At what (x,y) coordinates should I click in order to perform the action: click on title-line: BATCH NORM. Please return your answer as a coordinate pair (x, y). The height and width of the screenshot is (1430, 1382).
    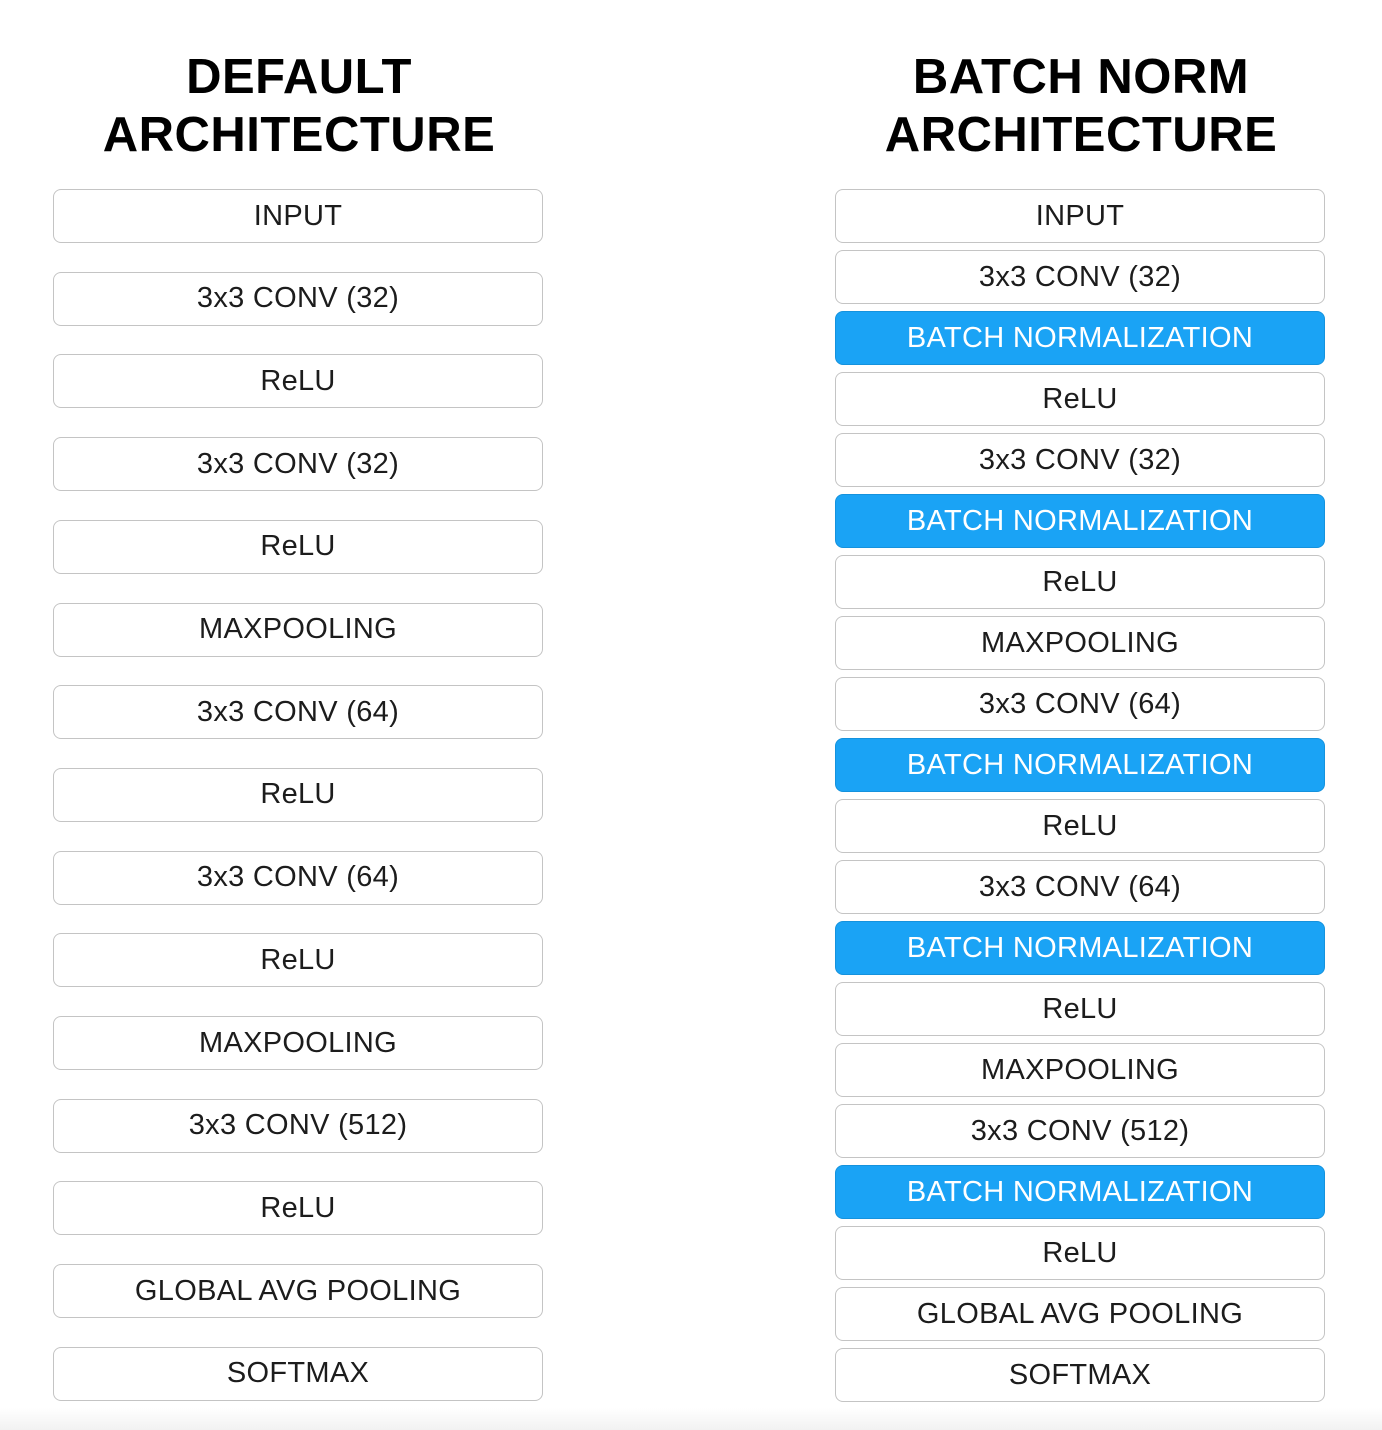
    Looking at the image, I should click on (1081, 77).